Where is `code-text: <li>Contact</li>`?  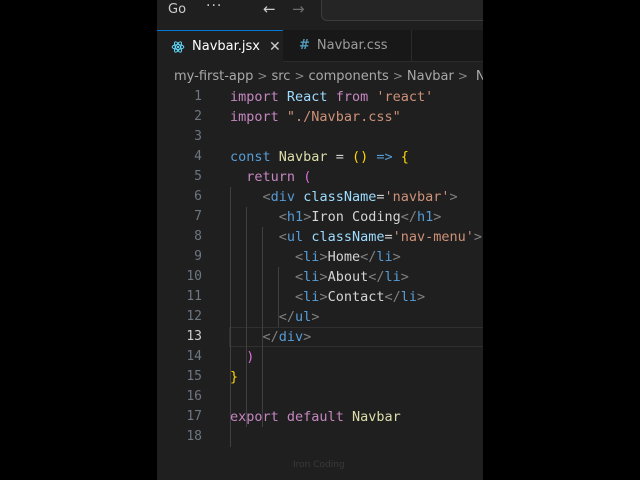 code-text: <li>Contact</li> is located at coordinates (327, 297).